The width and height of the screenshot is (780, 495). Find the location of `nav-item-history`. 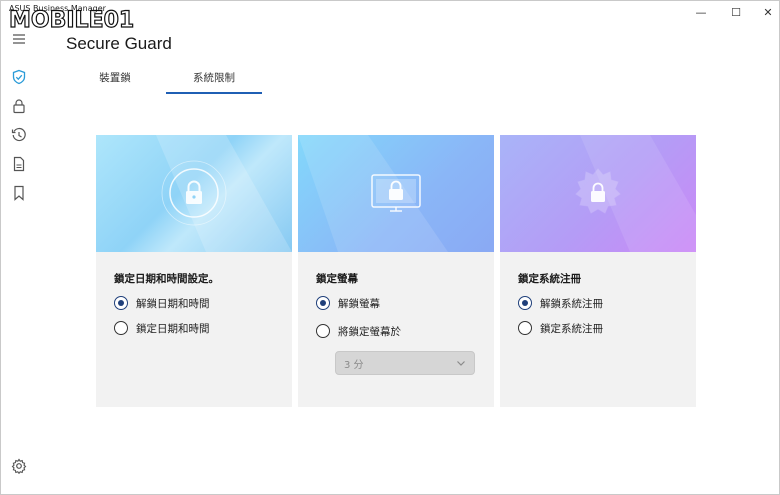

nav-item-history is located at coordinates (19, 135).